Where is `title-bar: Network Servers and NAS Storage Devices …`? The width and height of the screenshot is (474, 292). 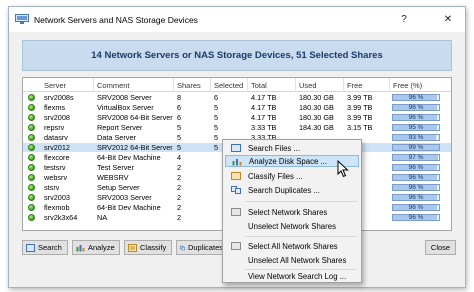 title-bar: Network Servers and NAS Storage Devices … is located at coordinates (237, 19).